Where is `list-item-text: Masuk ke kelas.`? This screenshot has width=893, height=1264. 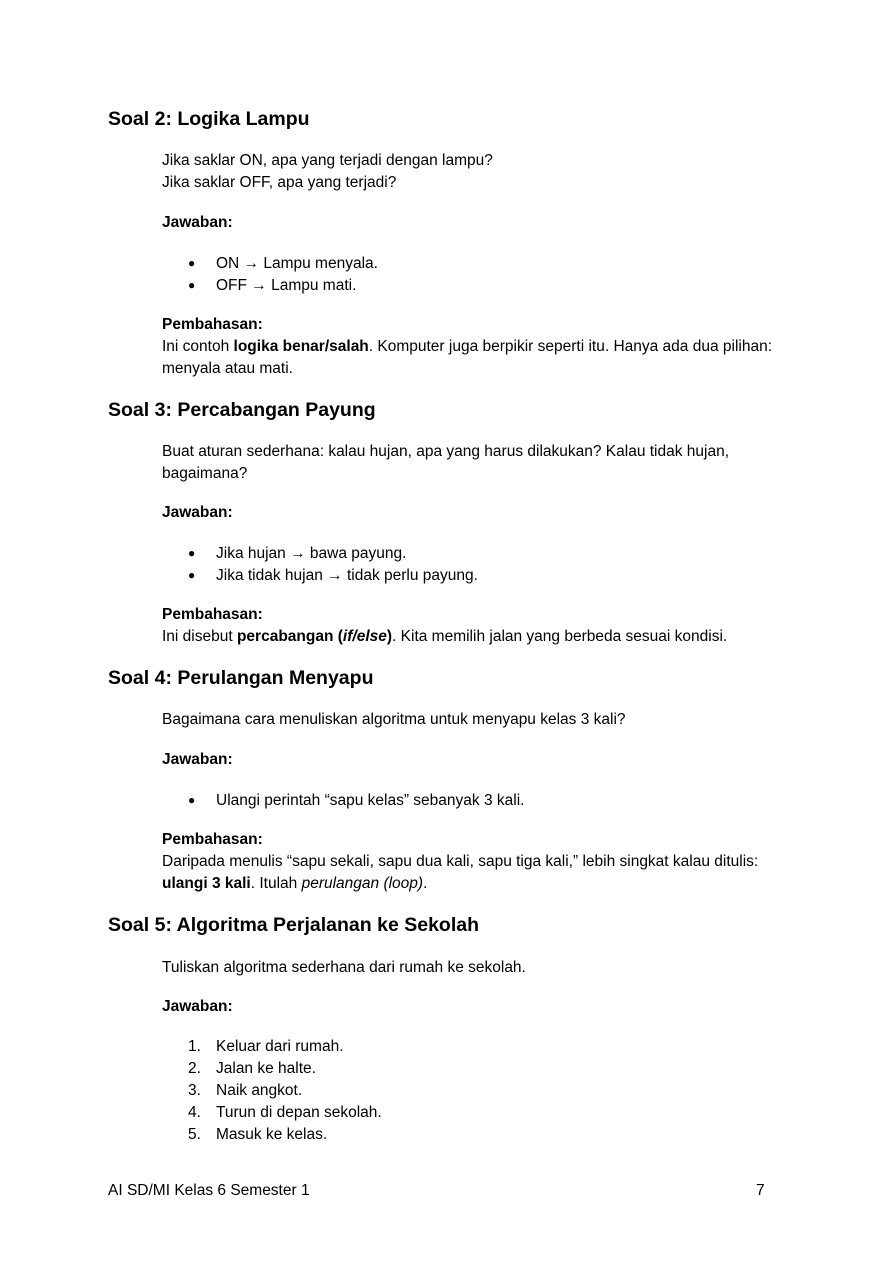 list-item-text: Masuk ke kelas. is located at coordinates (272, 1134).